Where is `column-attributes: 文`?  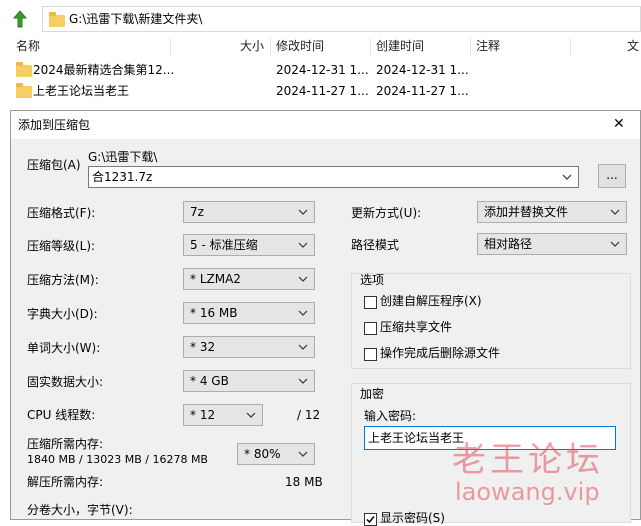
column-attributes: 文 is located at coordinates (633, 46).